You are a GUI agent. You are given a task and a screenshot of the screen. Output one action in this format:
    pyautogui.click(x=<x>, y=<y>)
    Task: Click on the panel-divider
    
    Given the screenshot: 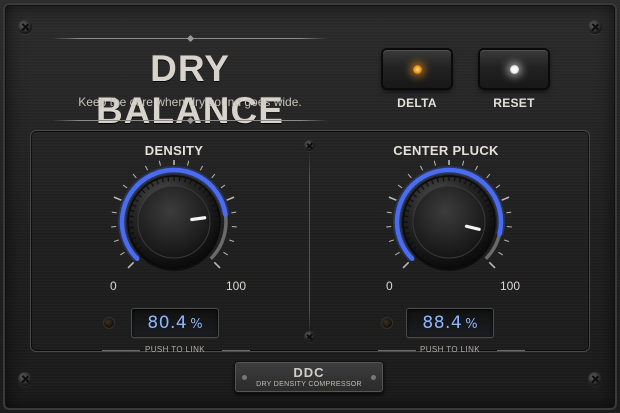 What is the action you would take?
    pyautogui.click(x=309, y=243)
    